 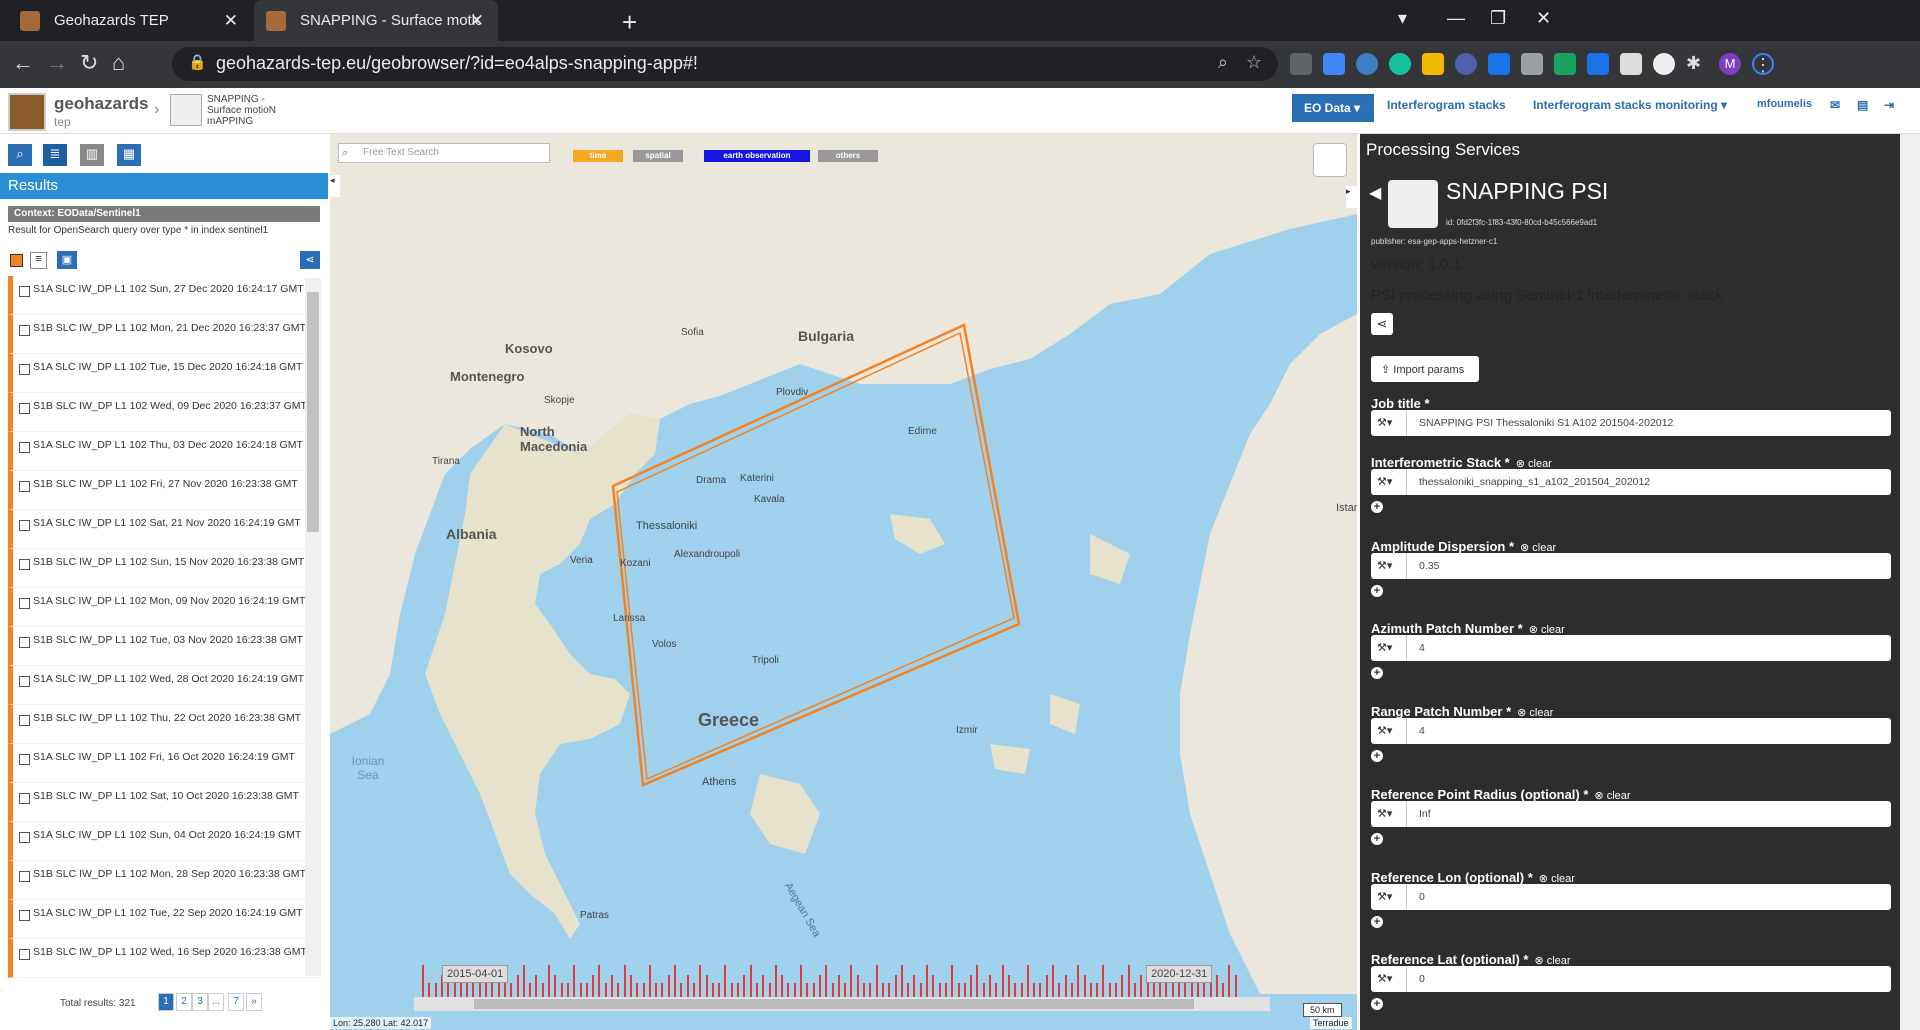 What do you see at coordinates (129, 155) in the screenshot?
I see `calendar-icon: ▦` at bounding box center [129, 155].